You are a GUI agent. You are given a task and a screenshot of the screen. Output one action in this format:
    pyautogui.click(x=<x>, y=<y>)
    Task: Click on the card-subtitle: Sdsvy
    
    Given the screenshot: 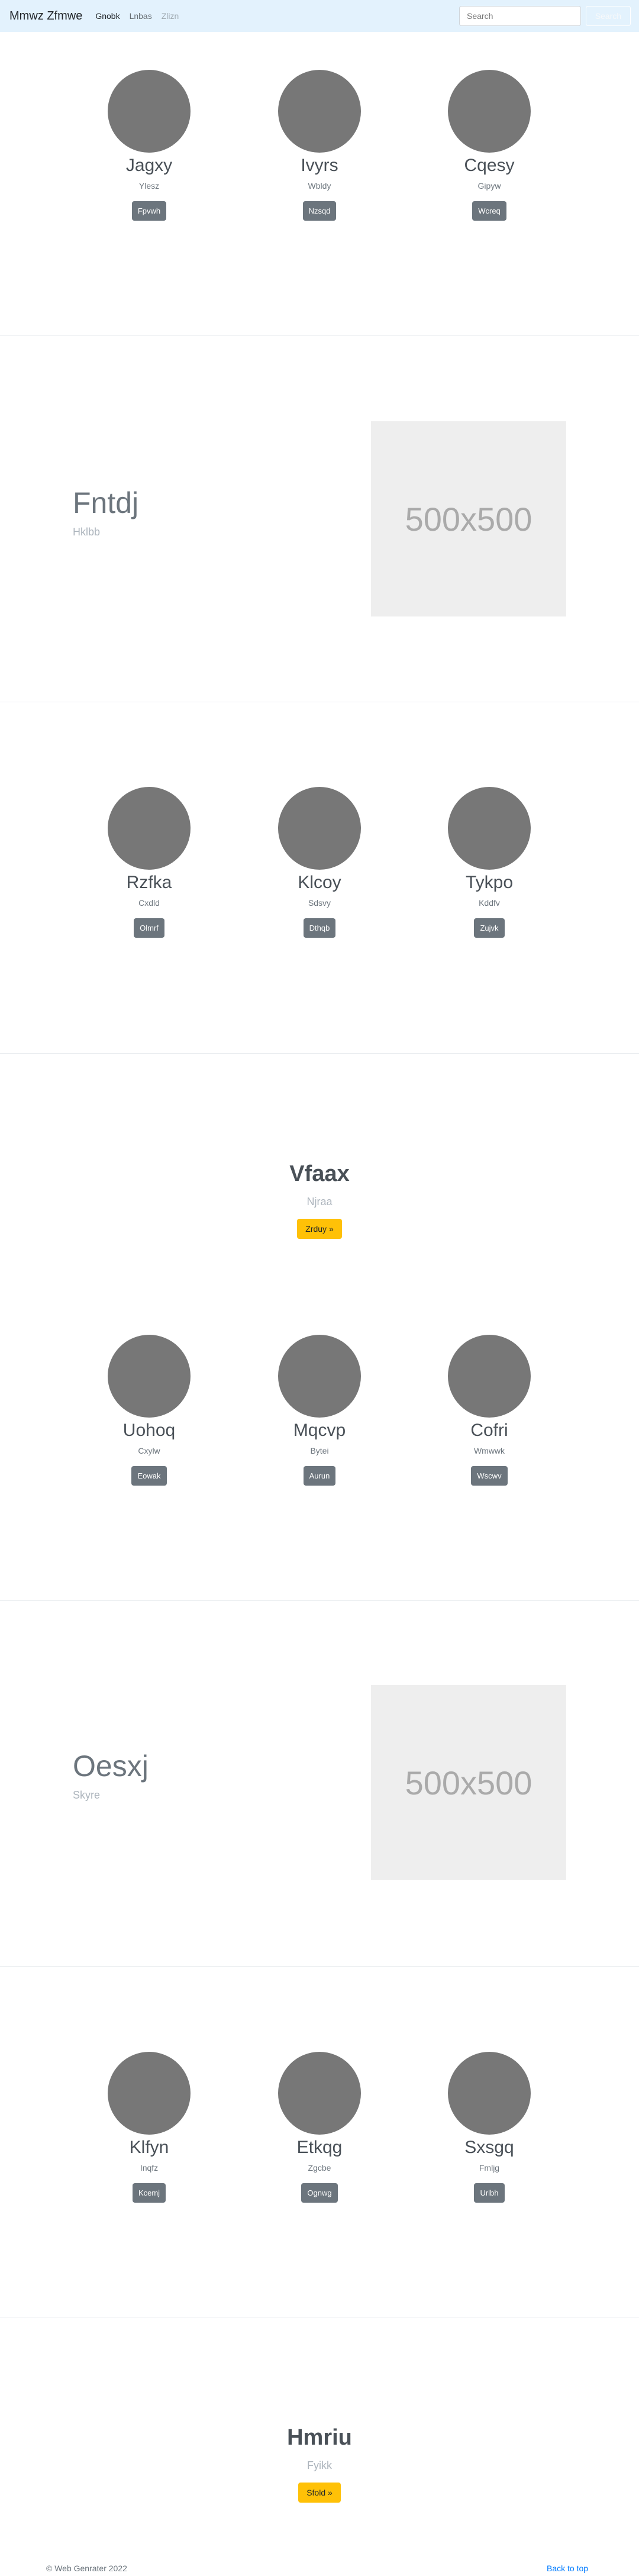 What is the action you would take?
    pyautogui.click(x=319, y=903)
    